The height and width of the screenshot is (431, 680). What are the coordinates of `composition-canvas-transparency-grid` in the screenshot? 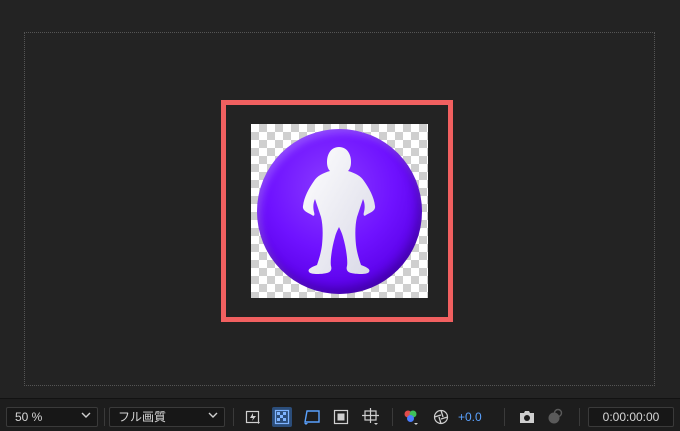 It's located at (339, 211).